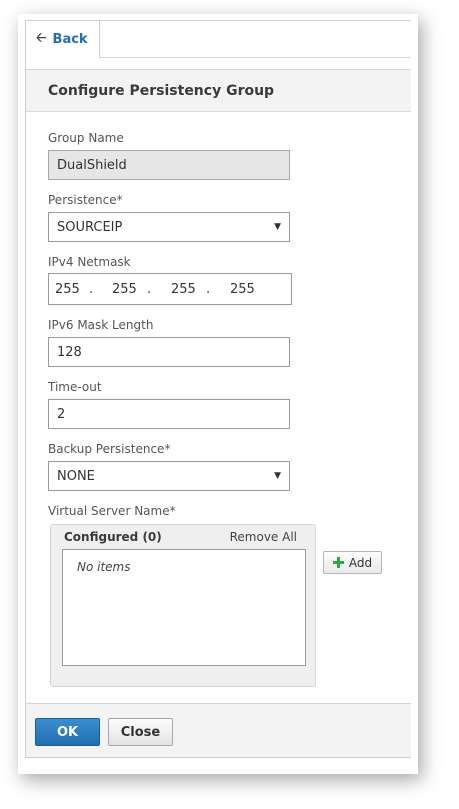 The width and height of the screenshot is (459, 809). What do you see at coordinates (169, 414) in the screenshot?
I see `timeout-input: 2` at bounding box center [169, 414].